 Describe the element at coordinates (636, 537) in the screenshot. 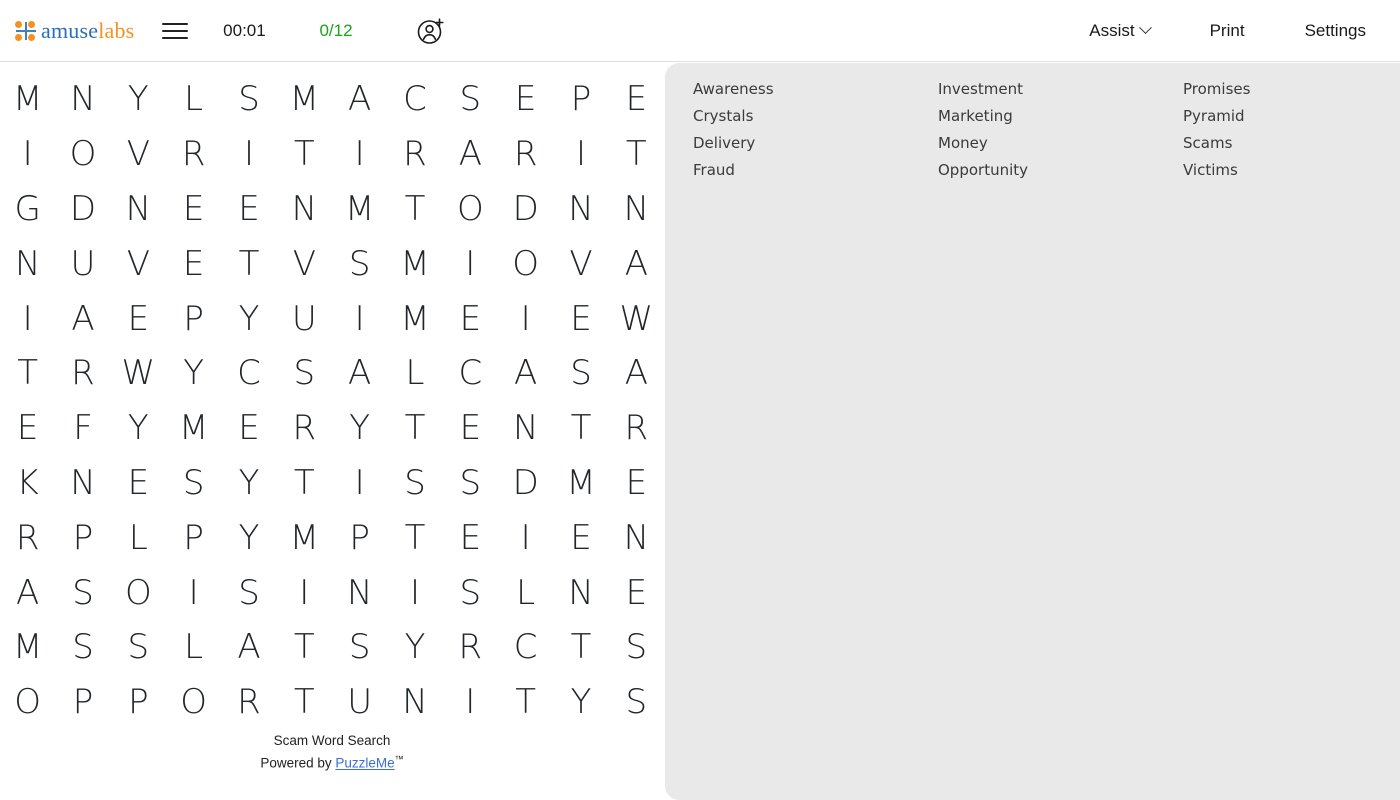

I see `grid-cell-8-11: N` at that location.